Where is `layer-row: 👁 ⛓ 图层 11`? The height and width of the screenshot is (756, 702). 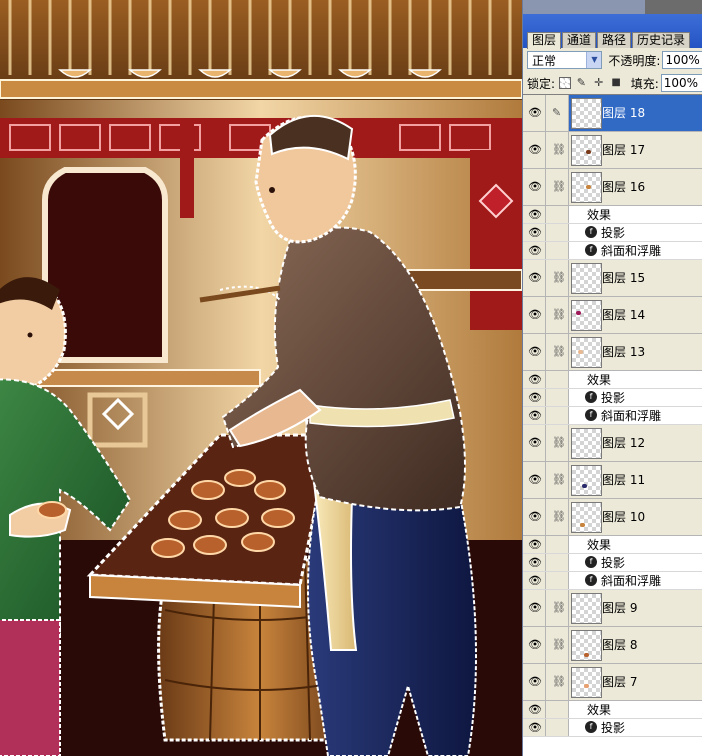
layer-row: 👁 ⛓ 图层 11 is located at coordinates (612, 480).